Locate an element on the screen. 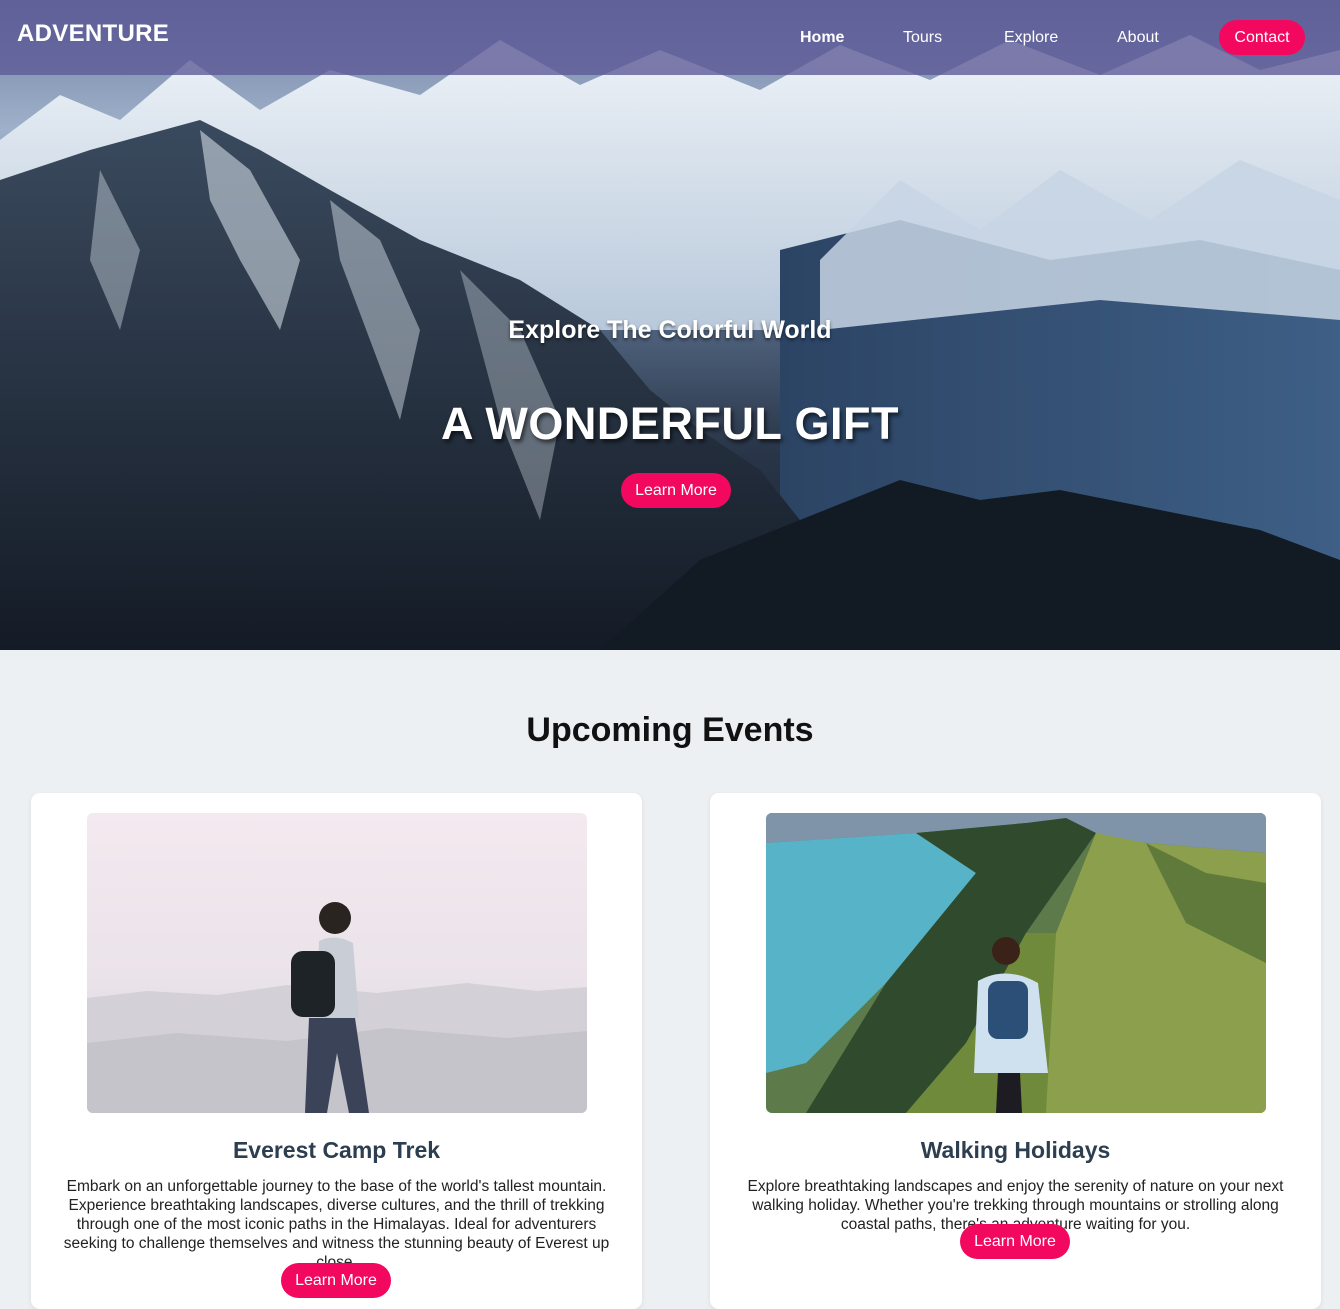  upcoming-events-heading: Upcoming Events is located at coordinates (670, 730).